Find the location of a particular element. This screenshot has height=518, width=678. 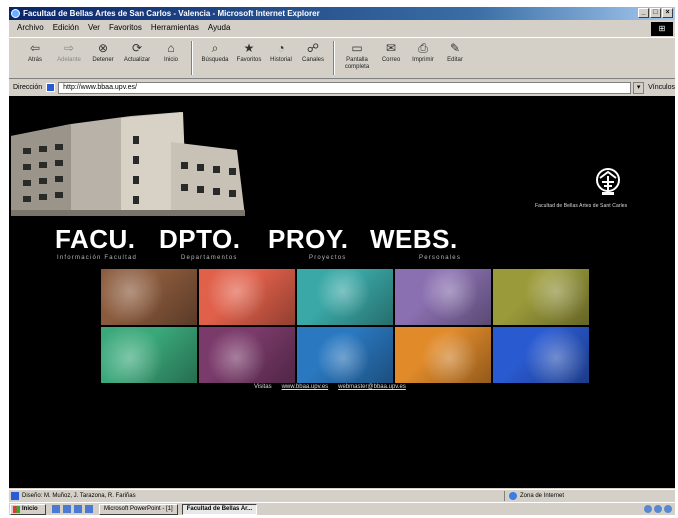

ie-quicklaunch-icon is located at coordinates (56, 509).